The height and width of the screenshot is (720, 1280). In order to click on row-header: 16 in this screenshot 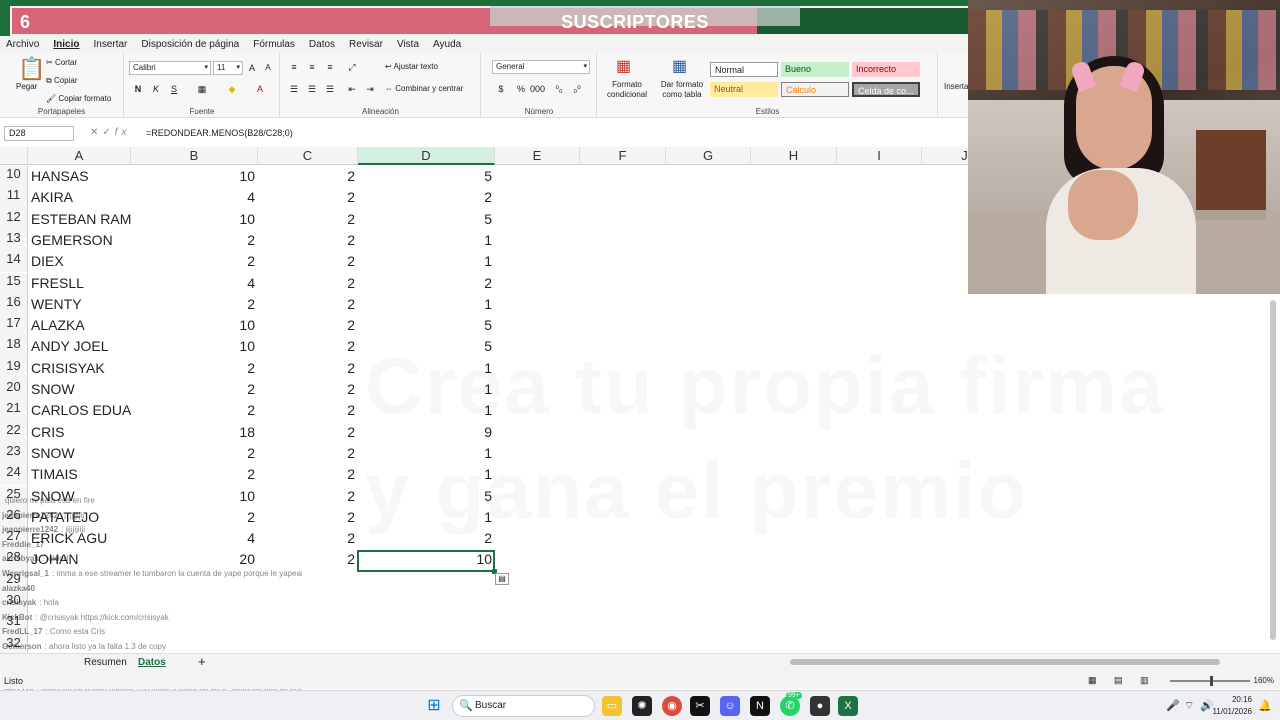, I will do `click(14, 304)`.